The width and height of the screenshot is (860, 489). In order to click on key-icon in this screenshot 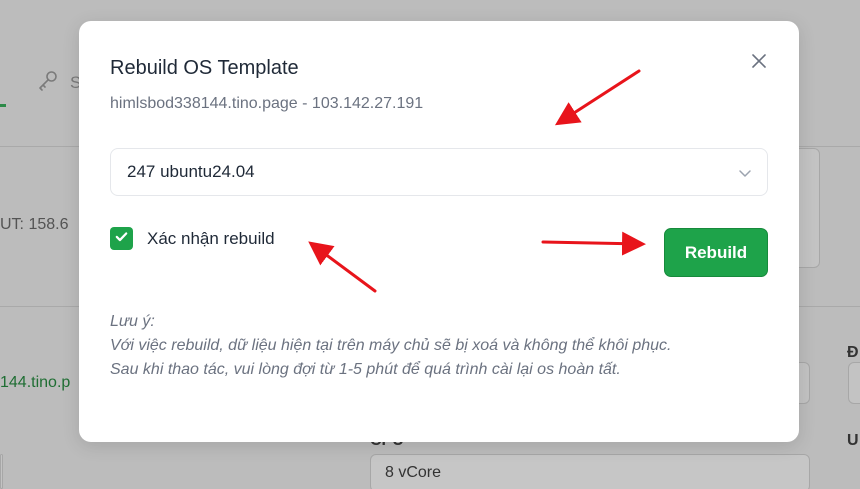, I will do `click(48, 82)`.